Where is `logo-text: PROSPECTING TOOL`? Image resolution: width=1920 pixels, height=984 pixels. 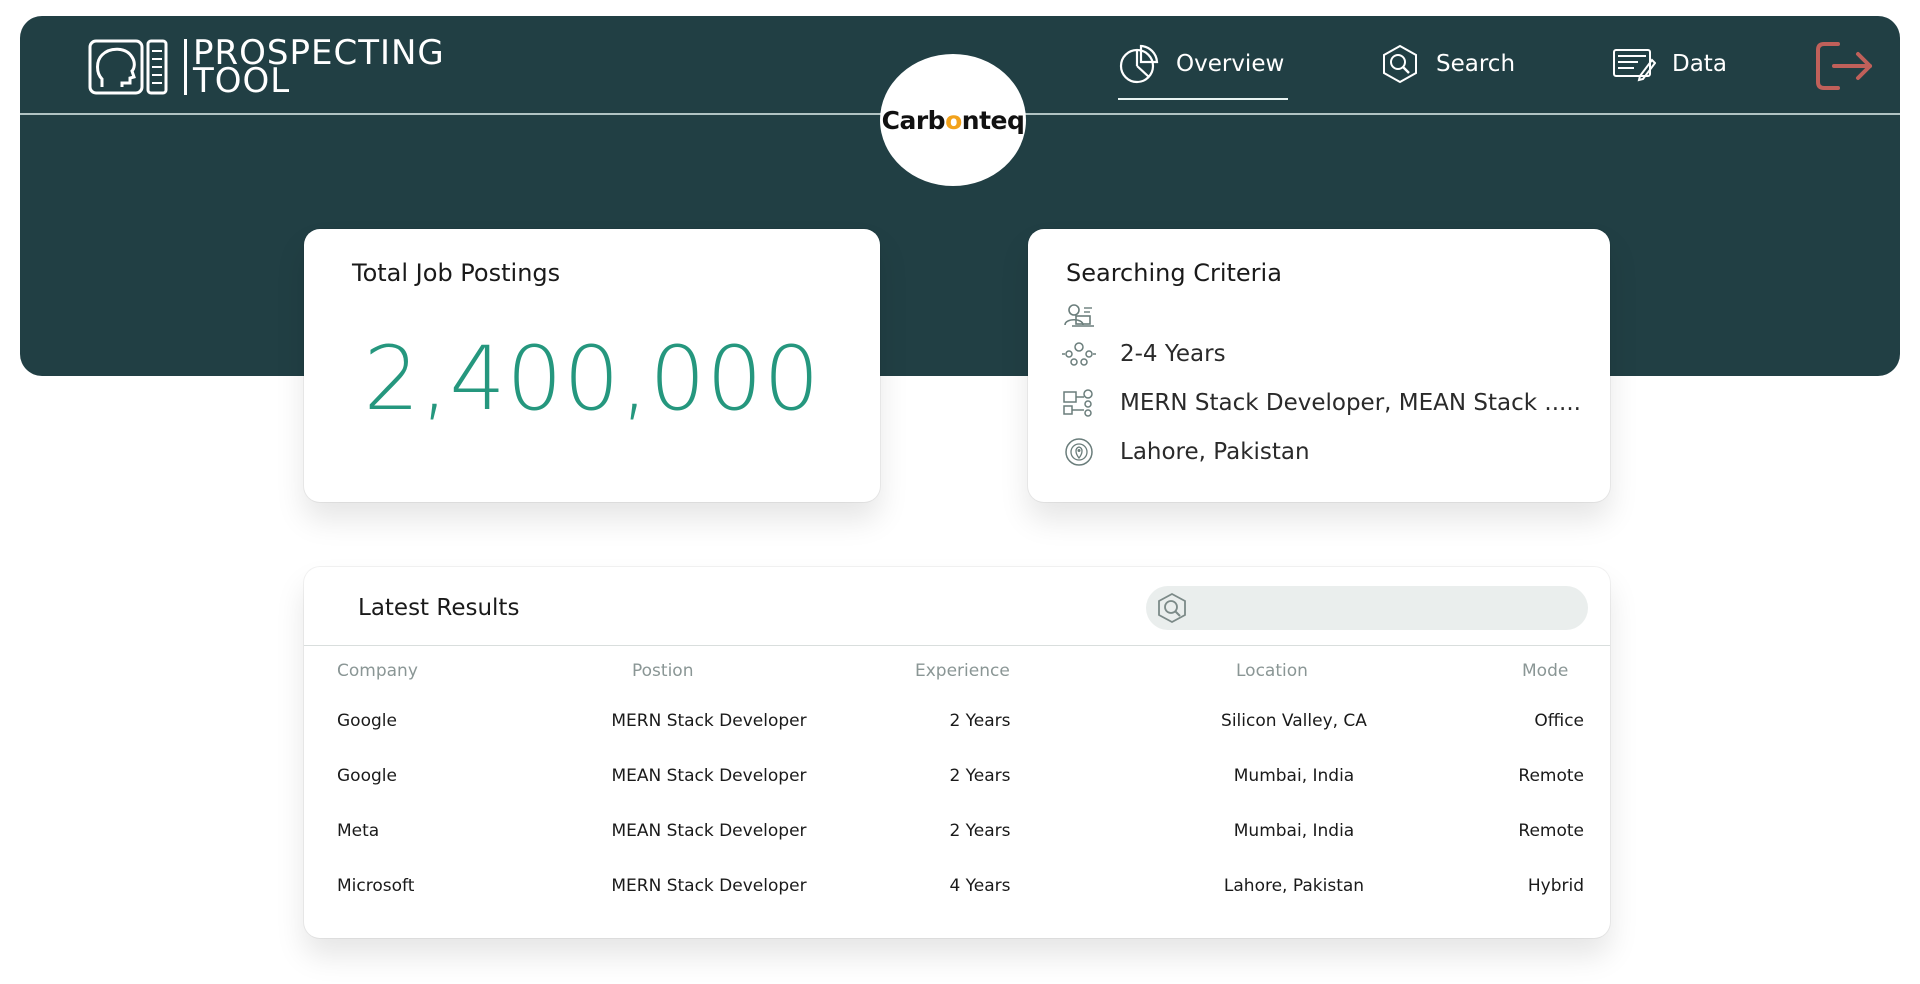 logo-text: PROSPECTING TOOL is located at coordinates (314, 67).